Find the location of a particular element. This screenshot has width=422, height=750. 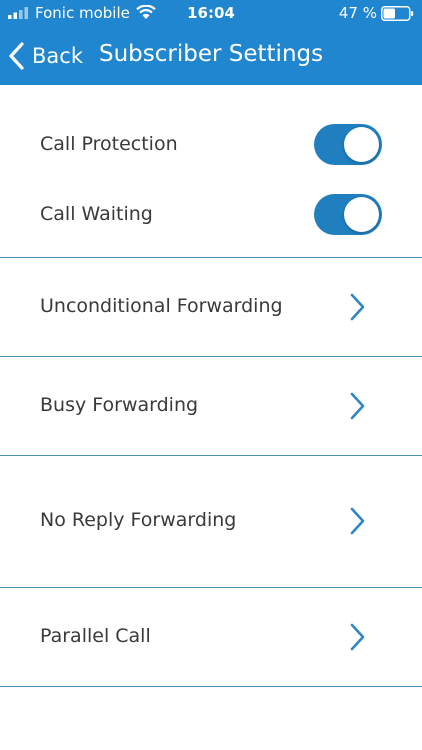

back-button: Back is located at coordinates (44, 56).